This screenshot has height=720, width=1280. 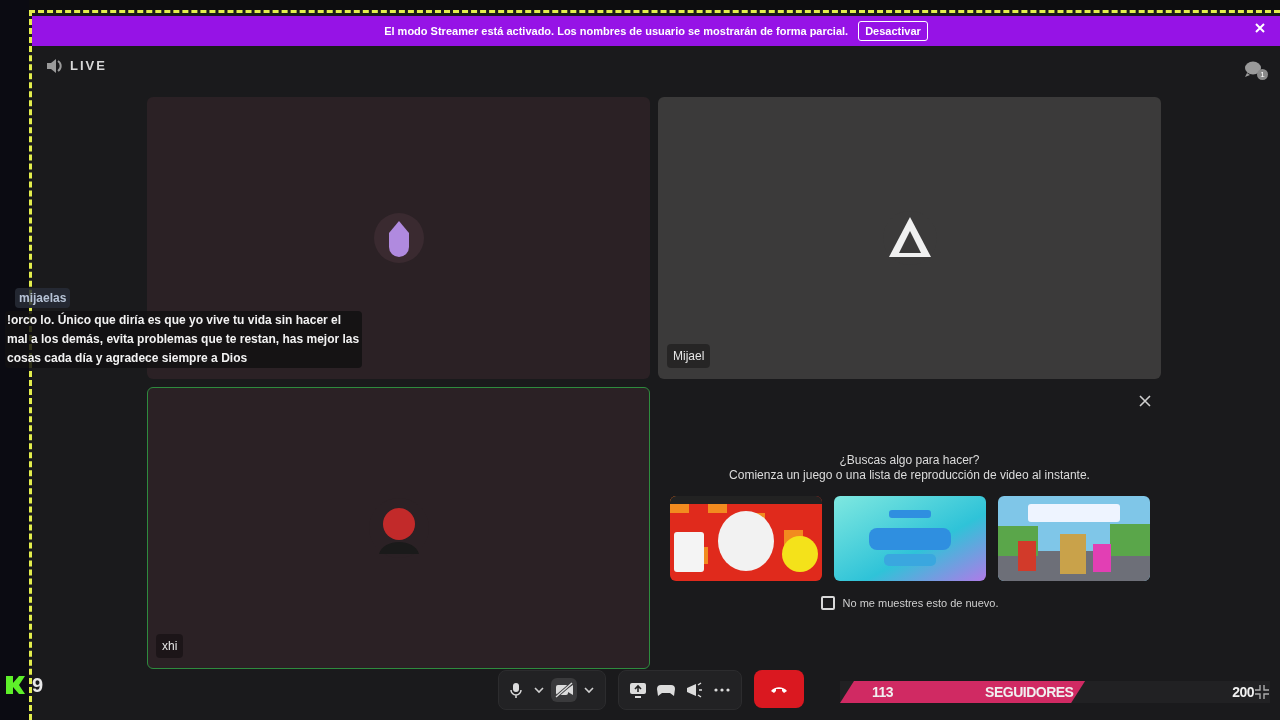 I want to click on user-name: xhi, so click(x=170, y=646).